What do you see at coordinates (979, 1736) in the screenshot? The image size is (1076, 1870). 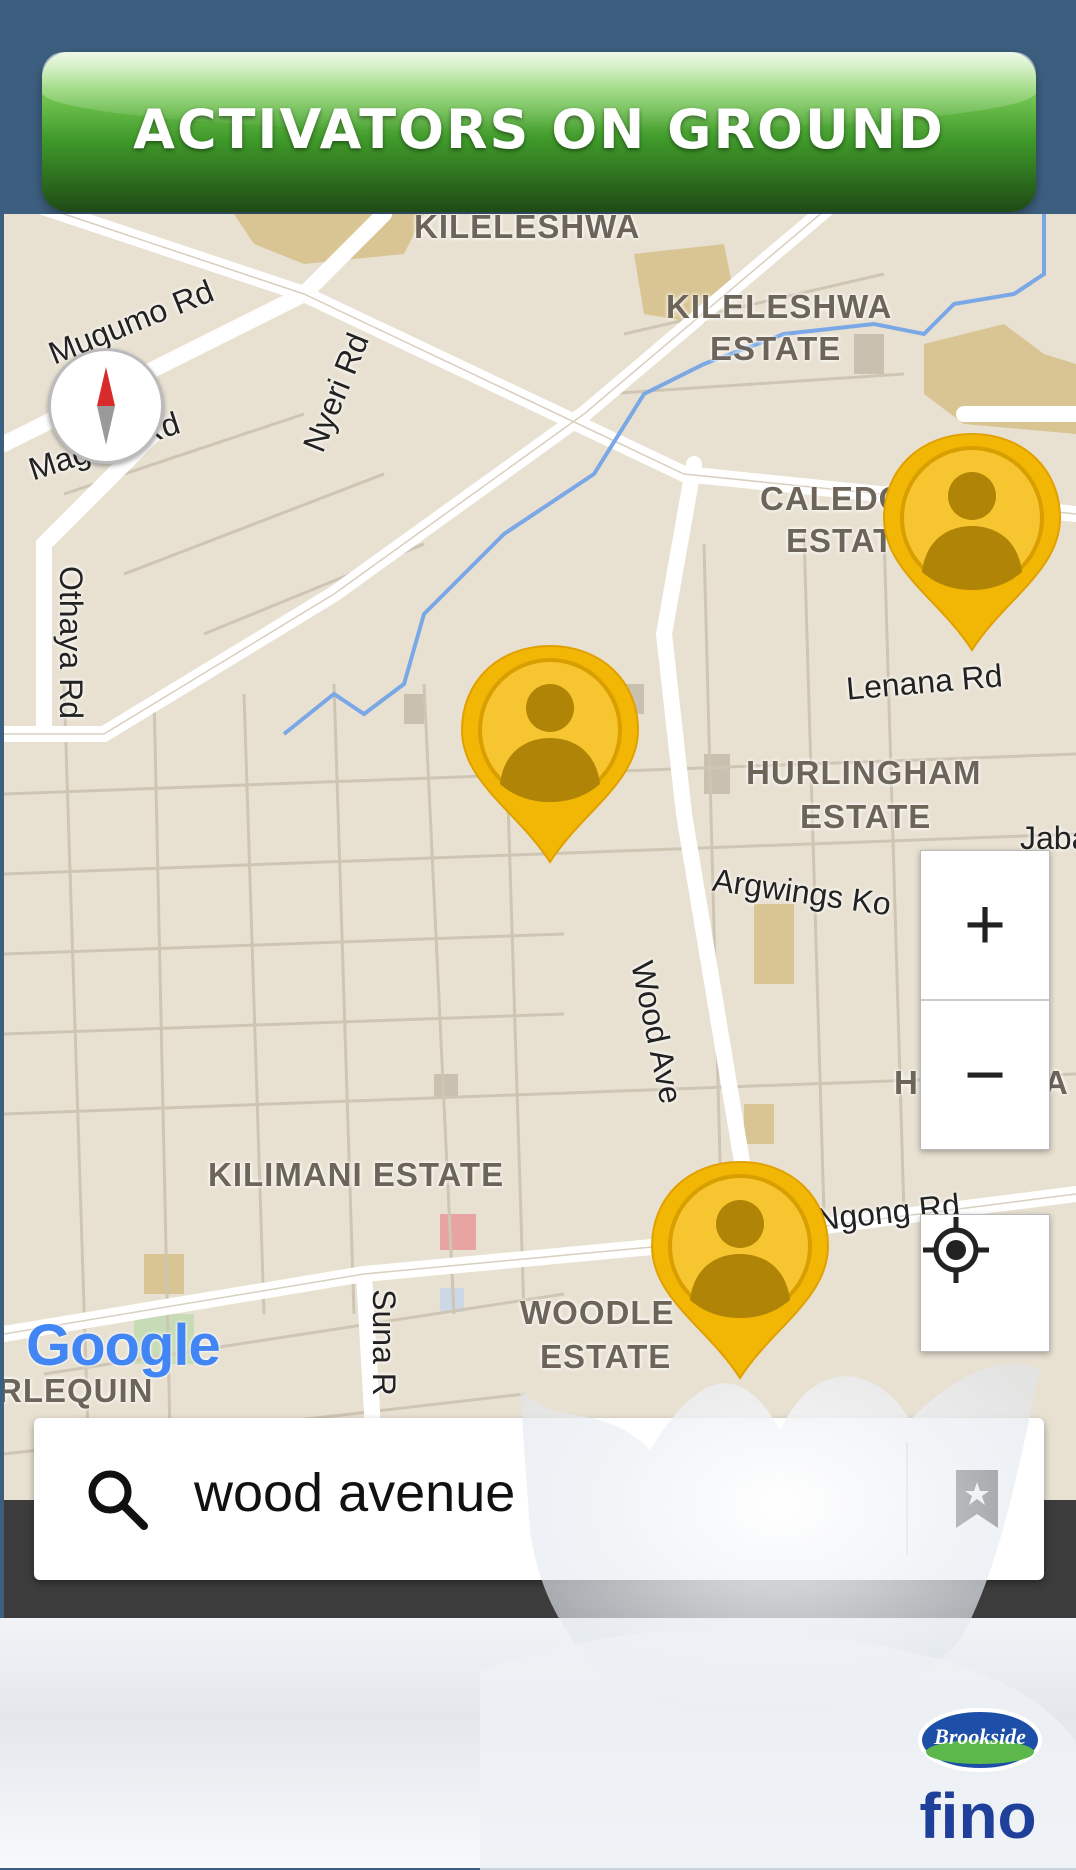 I see `svg-text: Brookside` at bounding box center [979, 1736].